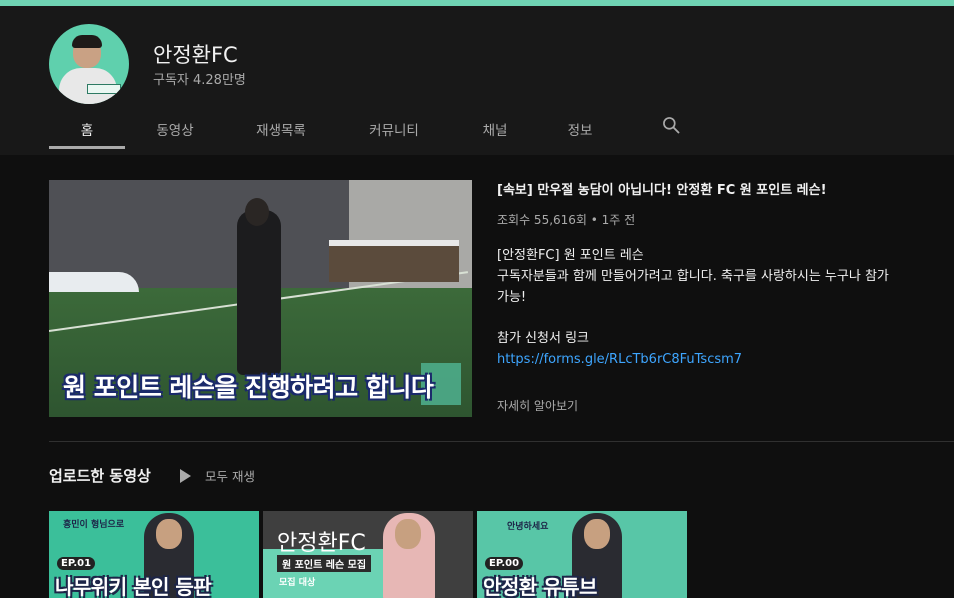 Image resolution: width=954 pixels, height=598 pixels. What do you see at coordinates (297, 583) in the screenshot?
I see `thumbnail-small-text: 모집 대상` at bounding box center [297, 583].